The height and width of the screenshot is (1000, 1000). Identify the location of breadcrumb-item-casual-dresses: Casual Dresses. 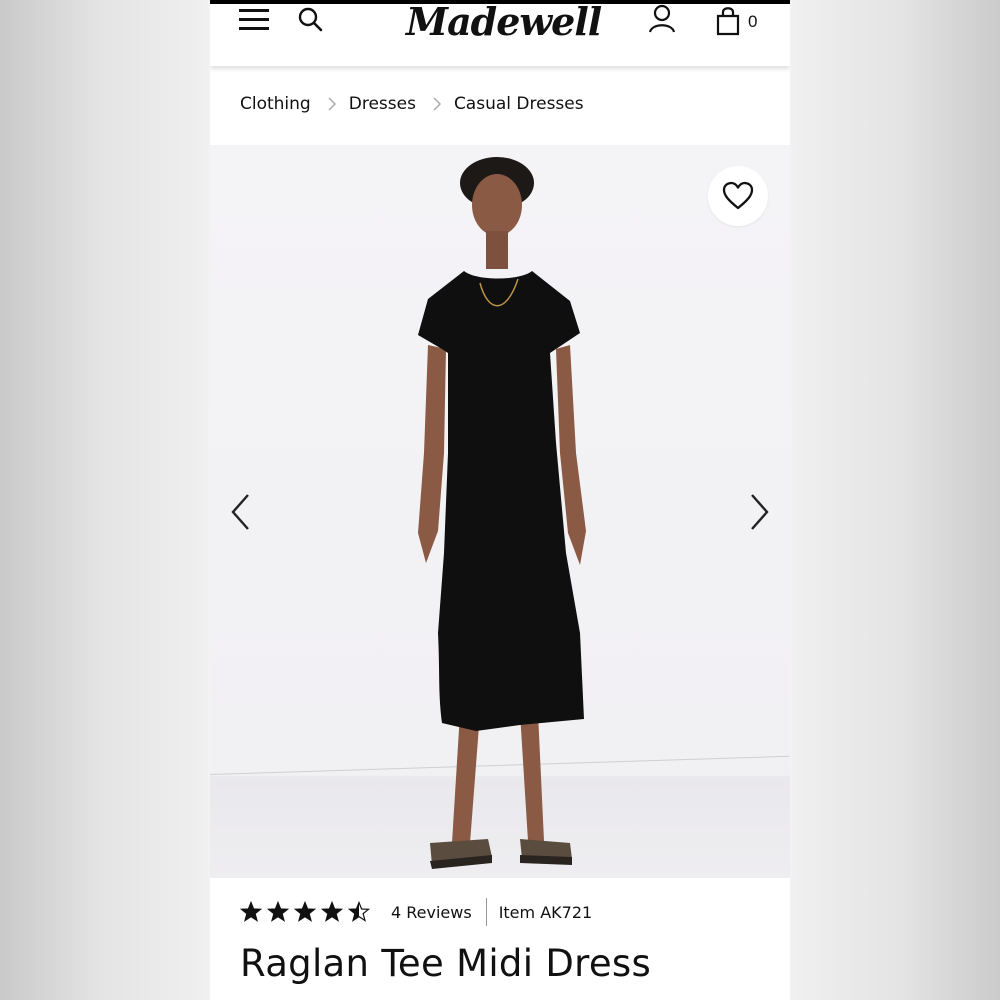
(519, 104).